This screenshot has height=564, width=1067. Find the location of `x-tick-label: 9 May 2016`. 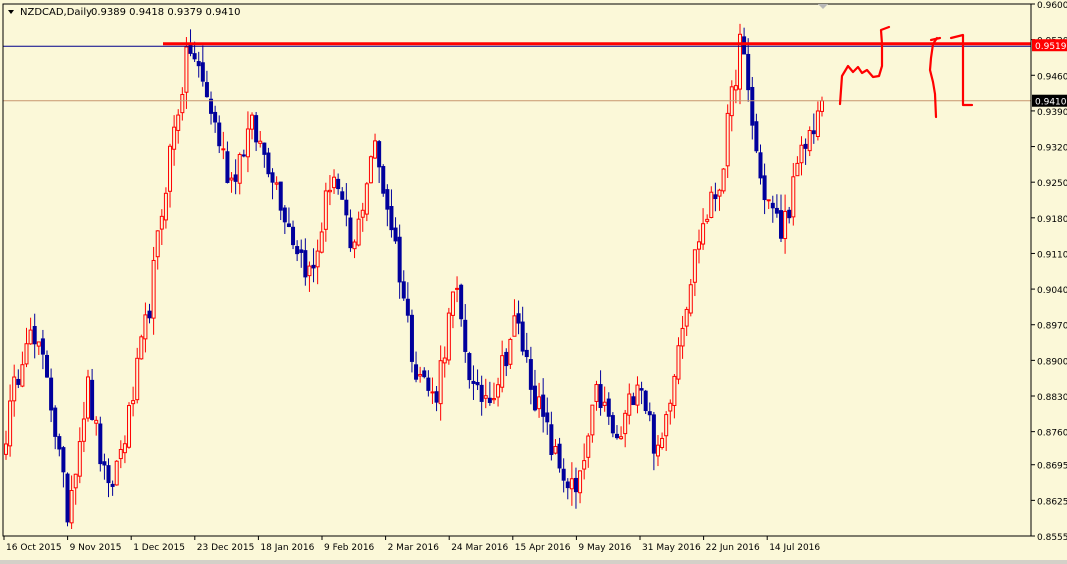

x-tick-label: 9 May 2016 is located at coordinates (604, 548).